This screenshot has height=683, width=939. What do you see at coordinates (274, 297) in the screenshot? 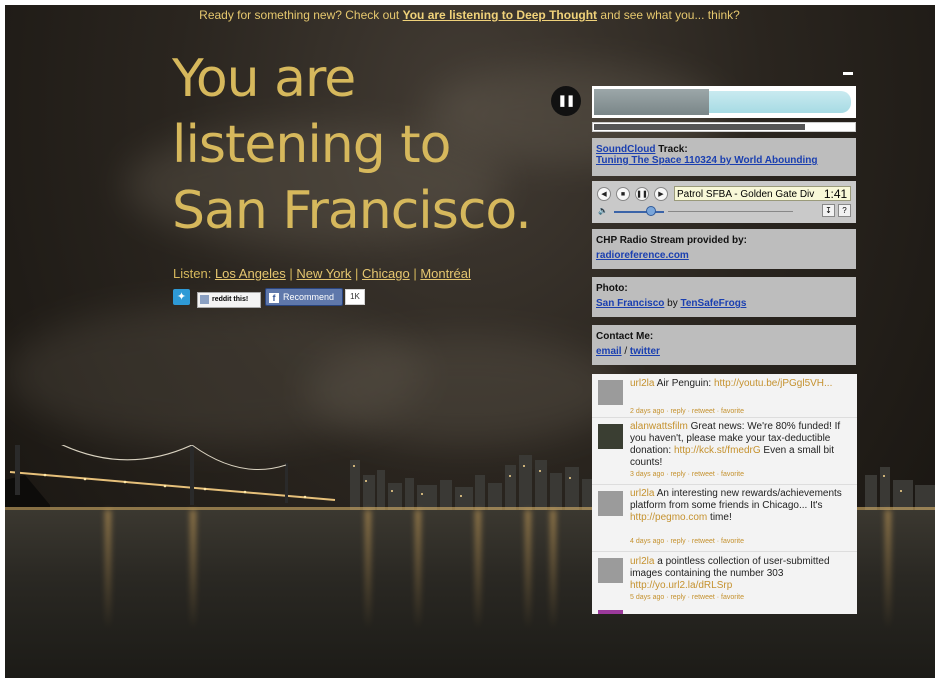
I see `facebook-icon: f` at bounding box center [274, 297].